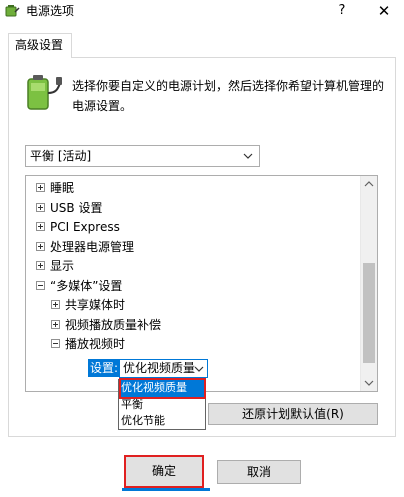  I want to click on battery-plug-icon, so click(44, 92).